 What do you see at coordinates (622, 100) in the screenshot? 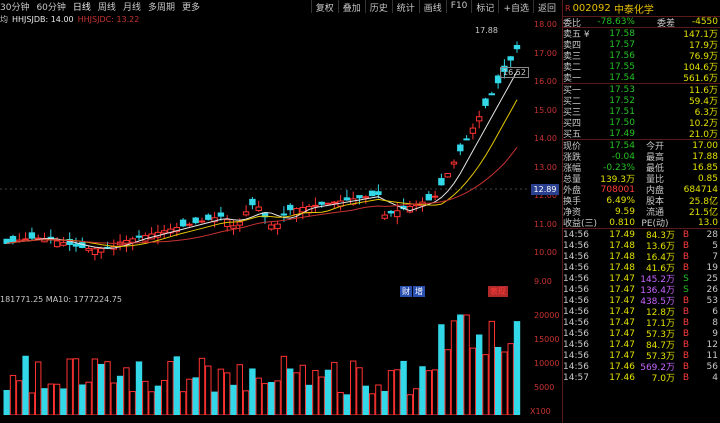
I see `level-price: 17.52` at bounding box center [622, 100].